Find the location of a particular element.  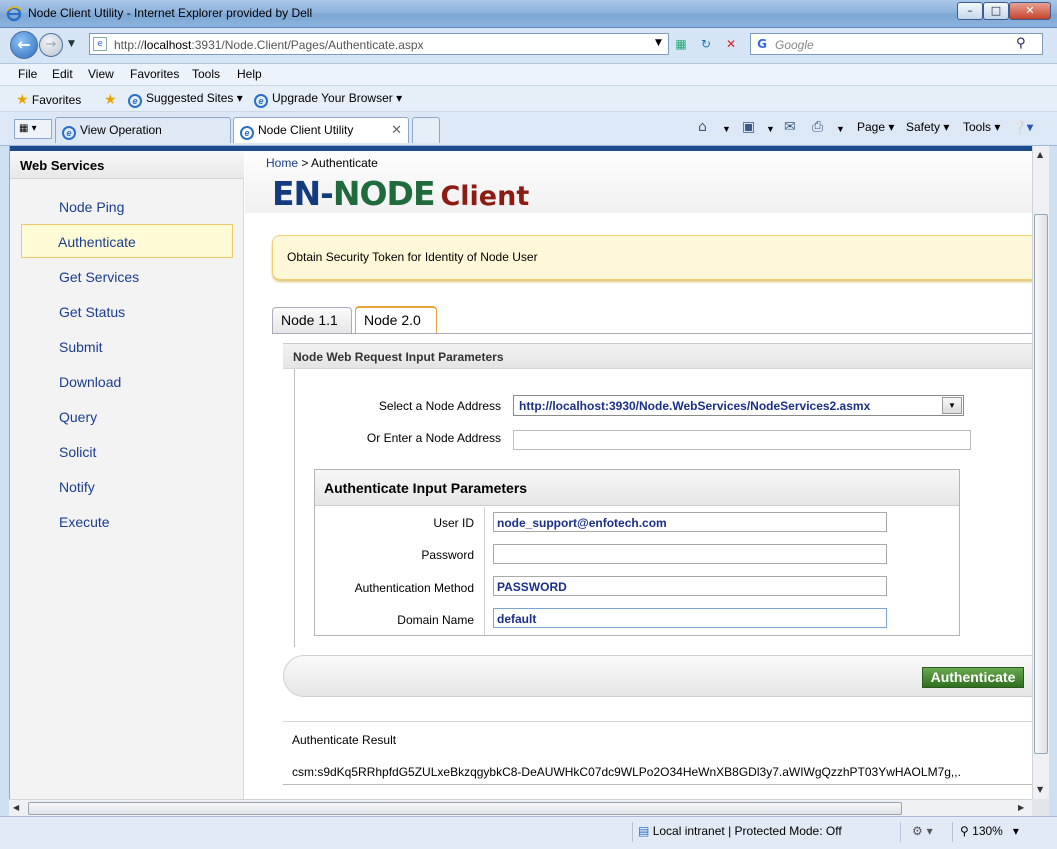

menu-tools: Tools is located at coordinates (206, 74).